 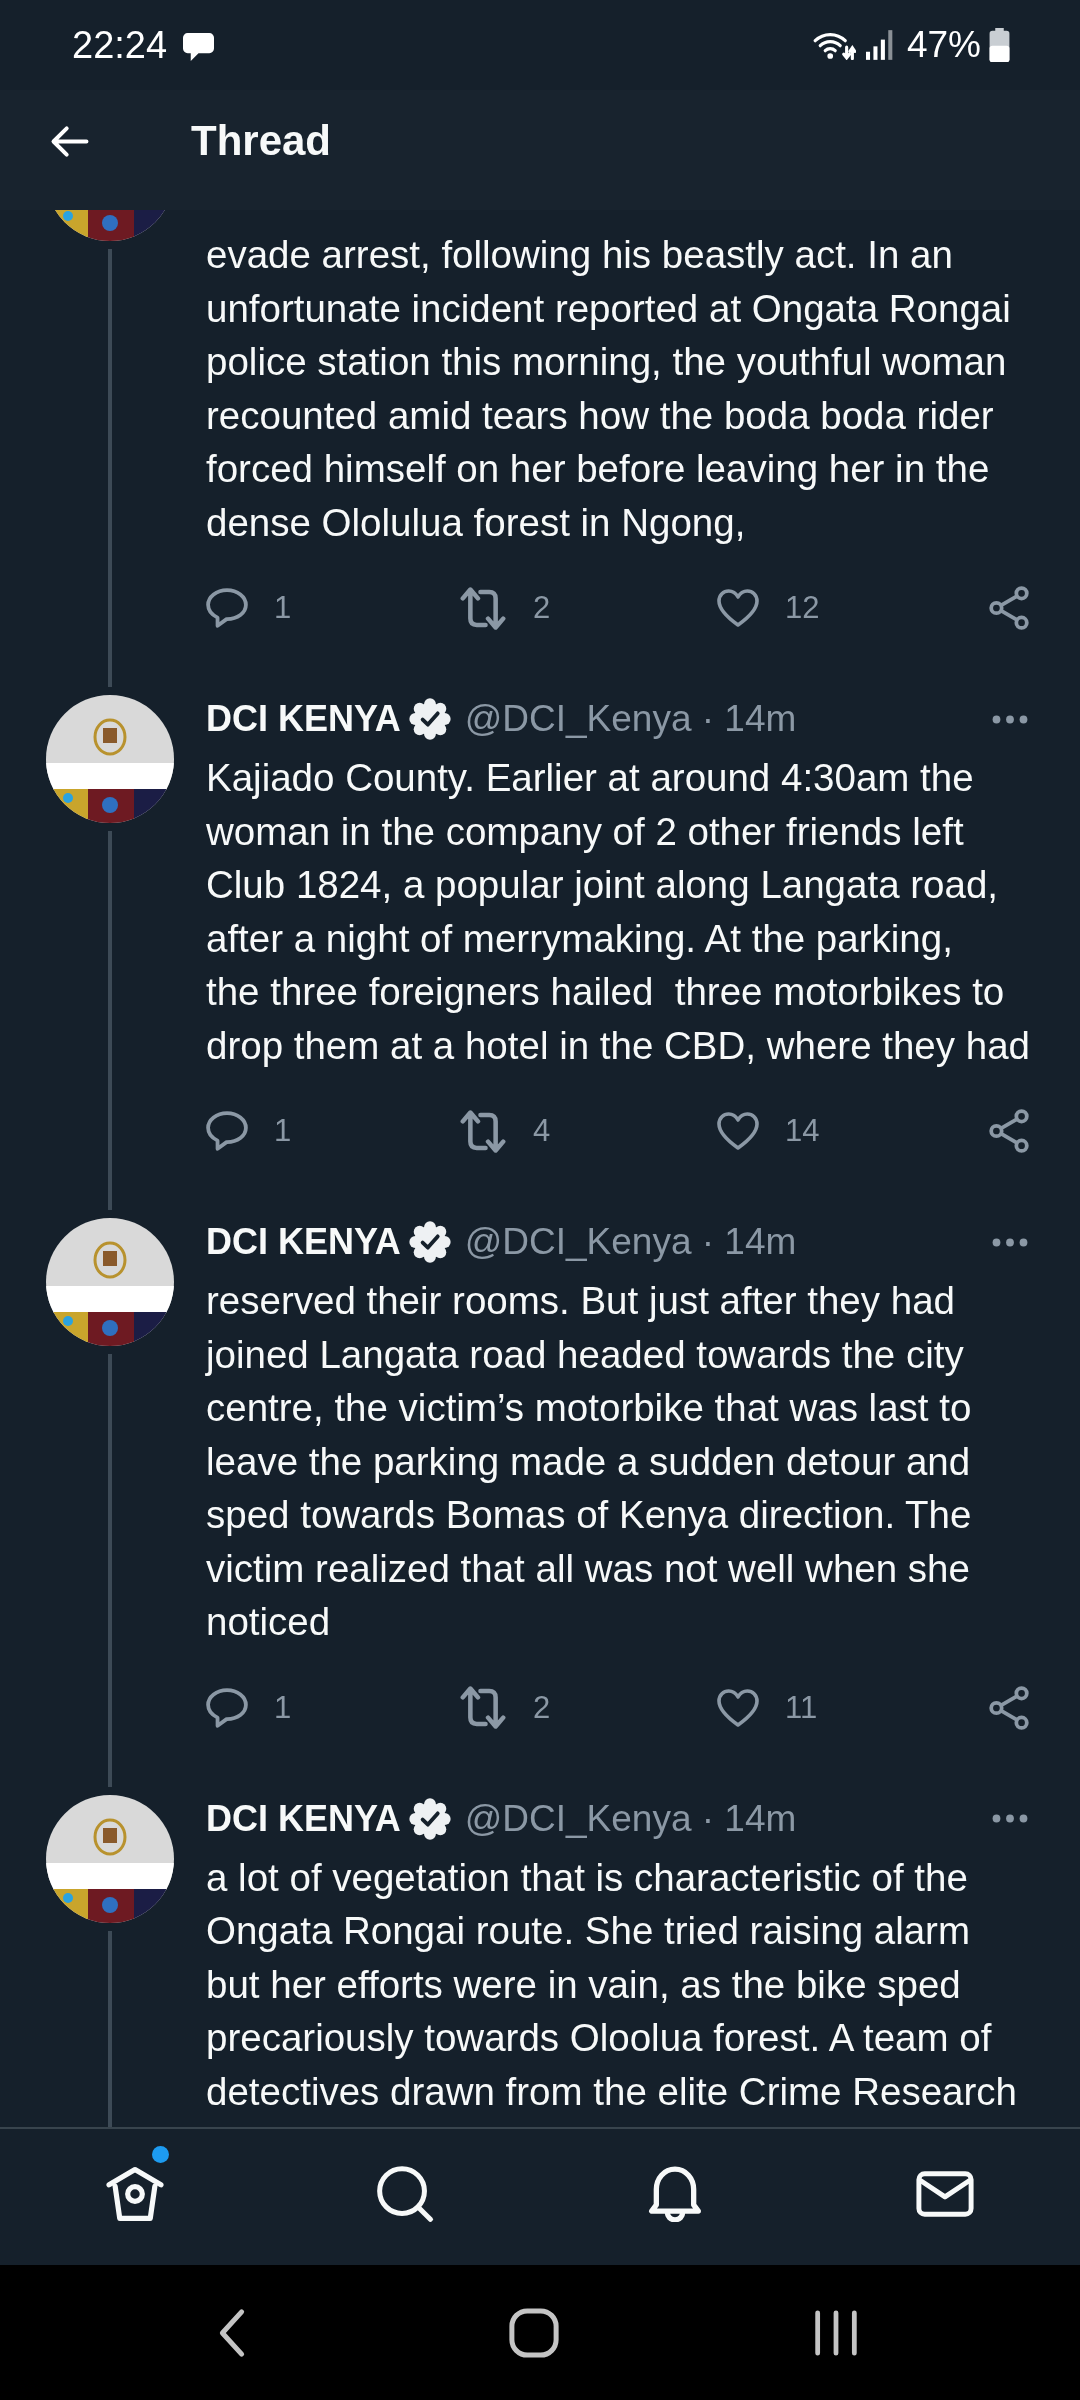 I want to click on home-icon, so click(x=135, y=2194).